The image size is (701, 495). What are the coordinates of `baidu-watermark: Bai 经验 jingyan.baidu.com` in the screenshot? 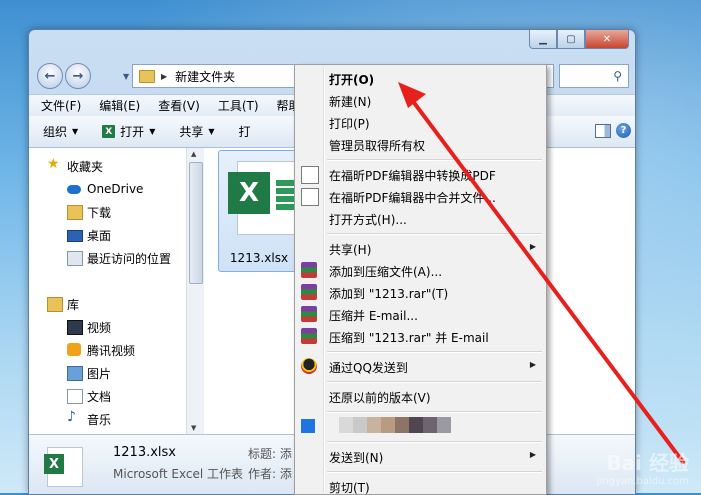 It's located at (643, 467).